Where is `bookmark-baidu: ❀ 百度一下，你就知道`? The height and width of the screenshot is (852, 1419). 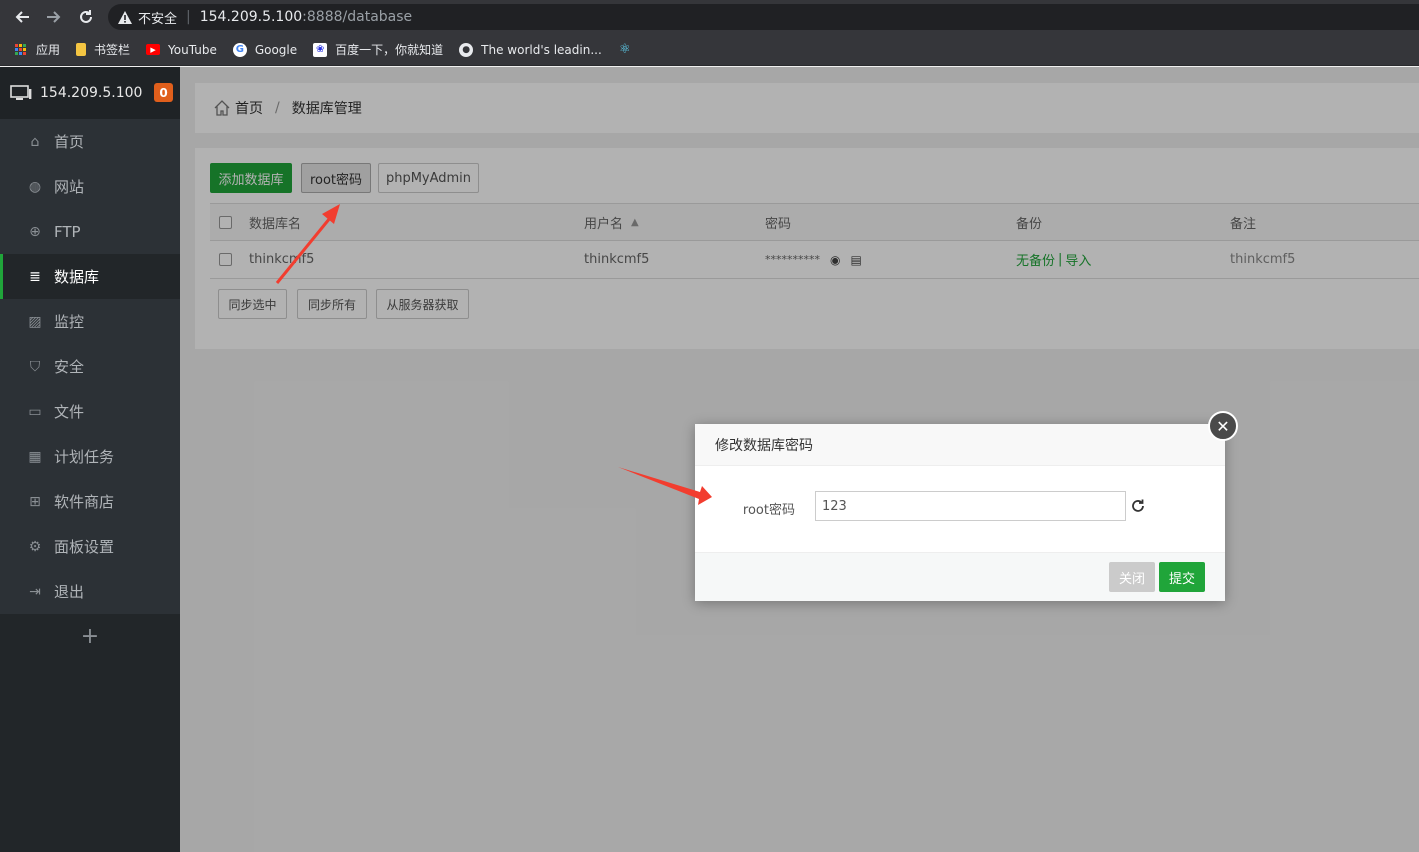
bookmark-baidu: ❀ 百度一下，你就知道 is located at coordinates (378, 49).